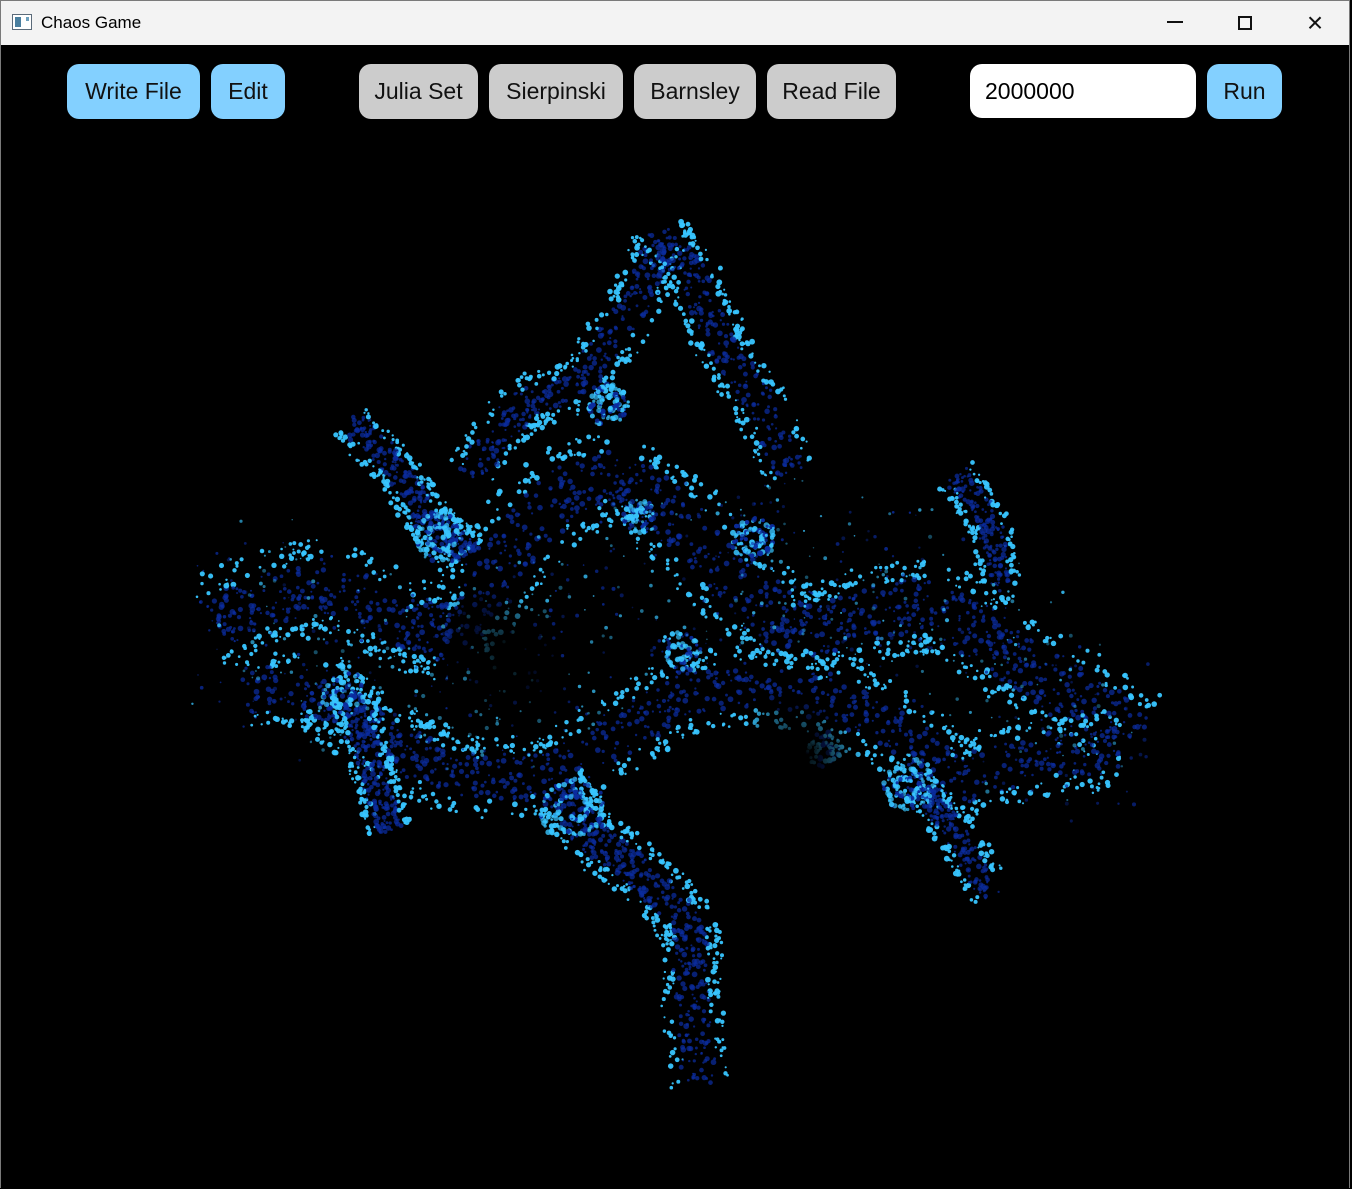  What do you see at coordinates (1245, 23) in the screenshot?
I see `maximize-button` at bounding box center [1245, 23].